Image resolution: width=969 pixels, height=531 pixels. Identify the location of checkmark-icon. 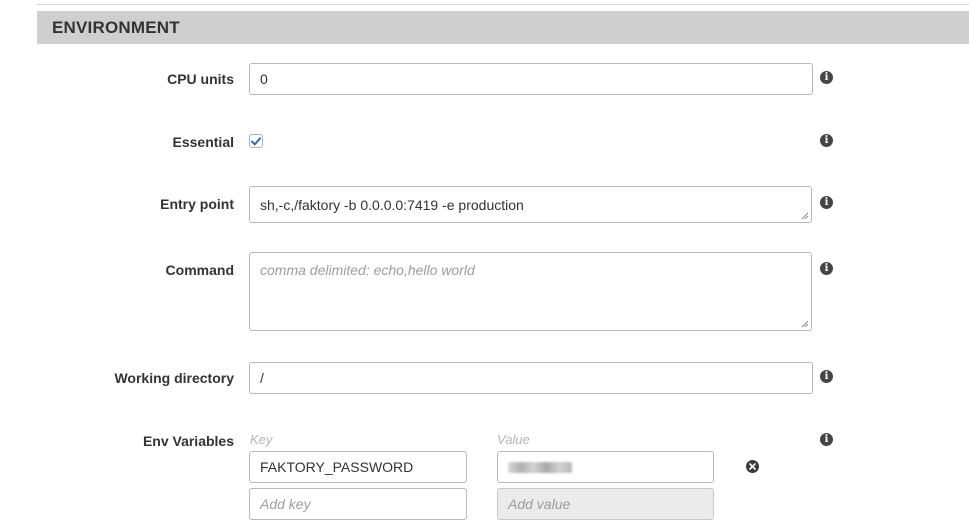
(256, 140).